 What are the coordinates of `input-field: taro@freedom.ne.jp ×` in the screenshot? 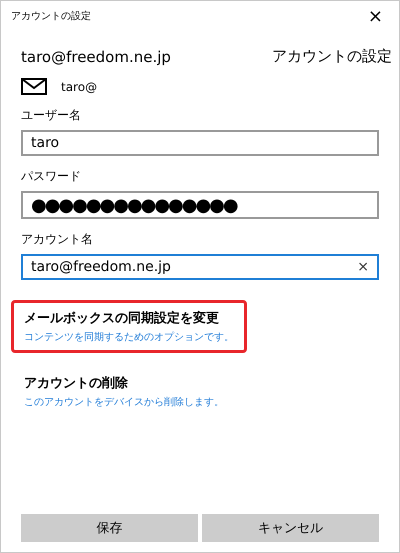 It's located at (200, 267).